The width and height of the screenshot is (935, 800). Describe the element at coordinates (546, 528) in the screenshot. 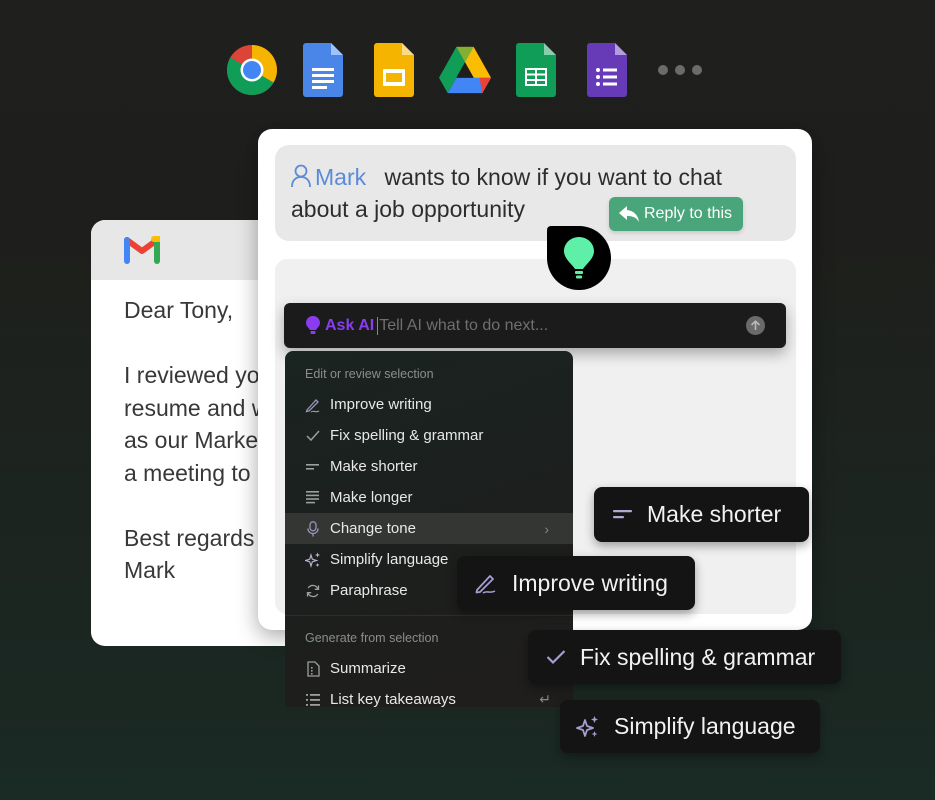

I see `chevron-right-icon: ›` at that location.